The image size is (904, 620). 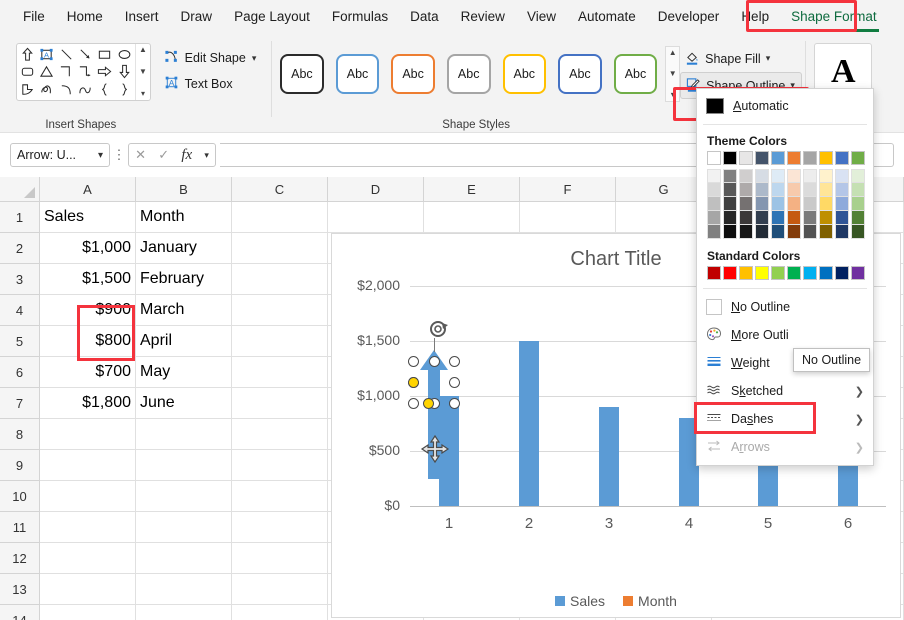 I want to click on cell-A11, so click(x=88, y=527).